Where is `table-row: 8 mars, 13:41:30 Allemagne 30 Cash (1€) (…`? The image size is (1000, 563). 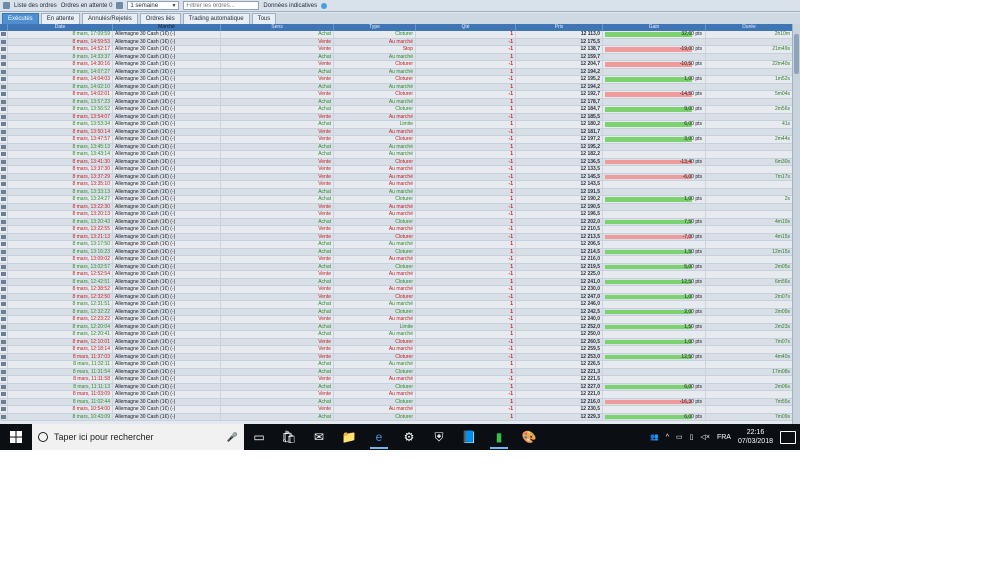
table-row: 8 mars, 13:41:30 Allemagne 30 Cash (1€) (… is located at coordinates (396, 162).